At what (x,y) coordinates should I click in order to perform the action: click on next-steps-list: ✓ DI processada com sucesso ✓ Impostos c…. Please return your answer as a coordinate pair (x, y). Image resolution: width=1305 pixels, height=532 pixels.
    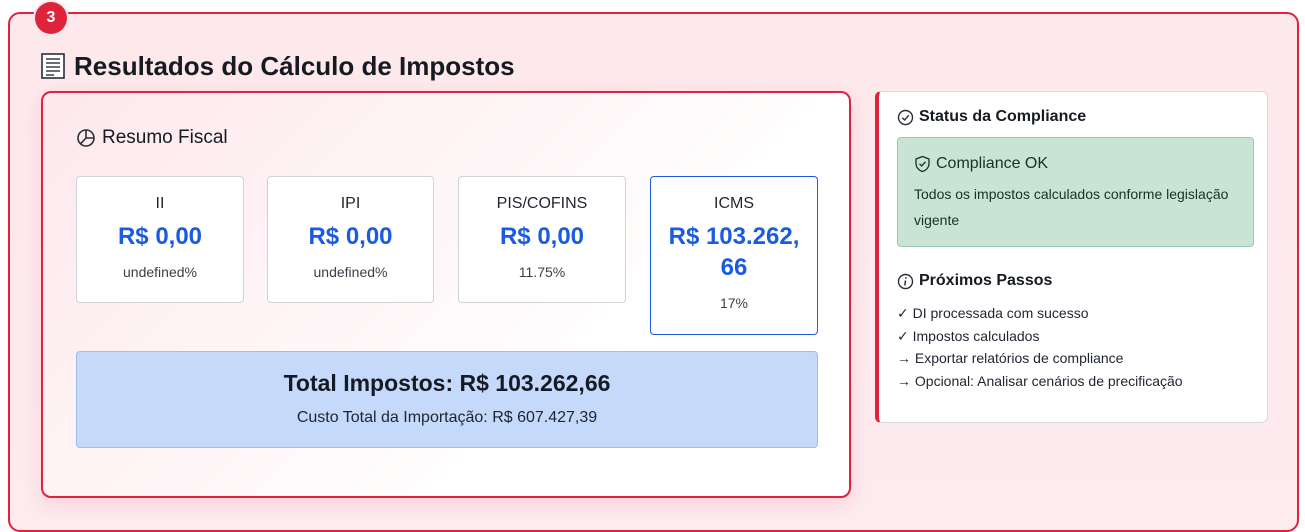
    Looking at the image, I should click on (1040, 347).